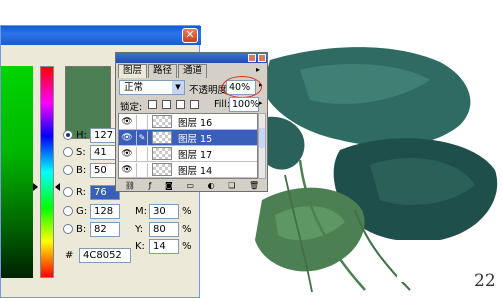 The height and width of the screenshot is (298, 502). Describe the element at coordinates (194, 104) in the screenshot. I see `lock-all-checkbox` at that location.